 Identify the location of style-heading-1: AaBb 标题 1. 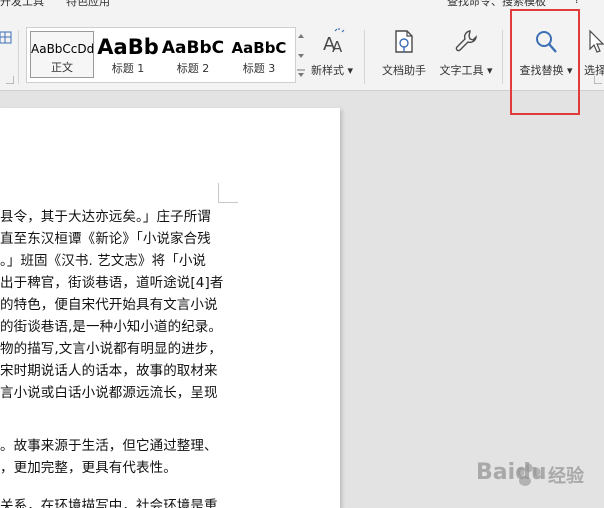
(128, 54).